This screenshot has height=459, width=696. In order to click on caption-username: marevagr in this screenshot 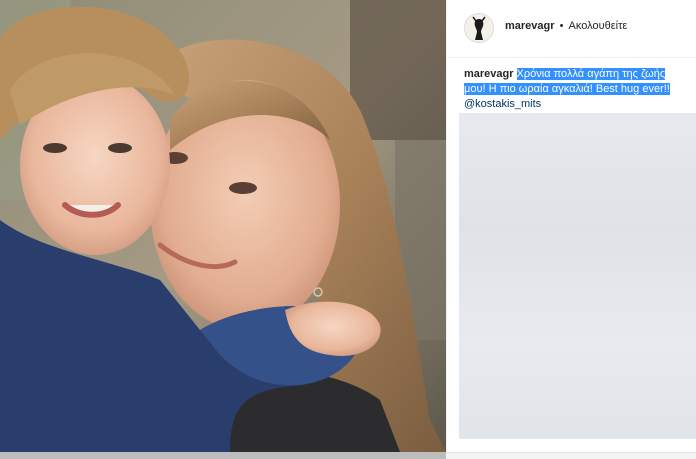, I will do `click(489, 74)`.